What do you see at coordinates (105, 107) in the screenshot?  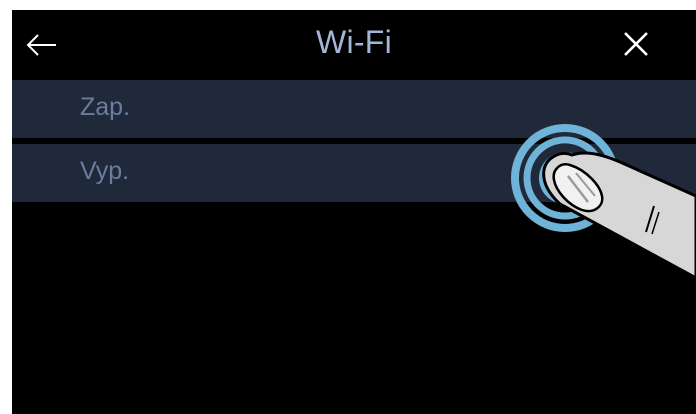 I see `option-label: Zap.` at bounding box center [105, 107].